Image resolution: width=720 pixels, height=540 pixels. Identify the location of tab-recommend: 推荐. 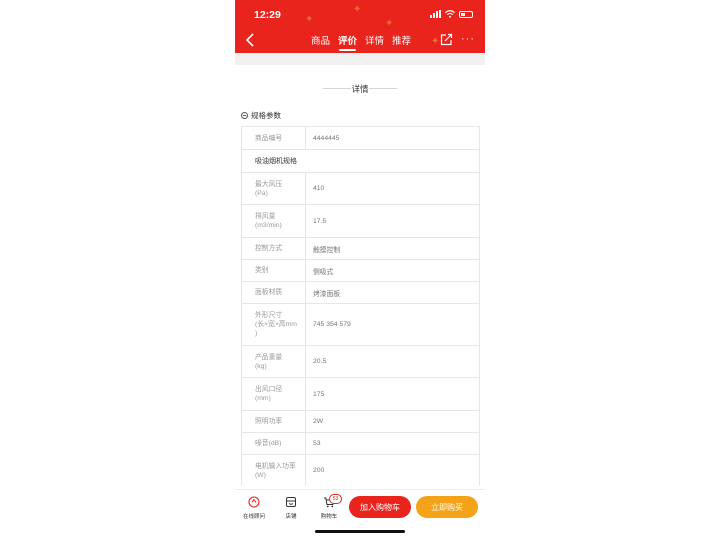
(401, 40).